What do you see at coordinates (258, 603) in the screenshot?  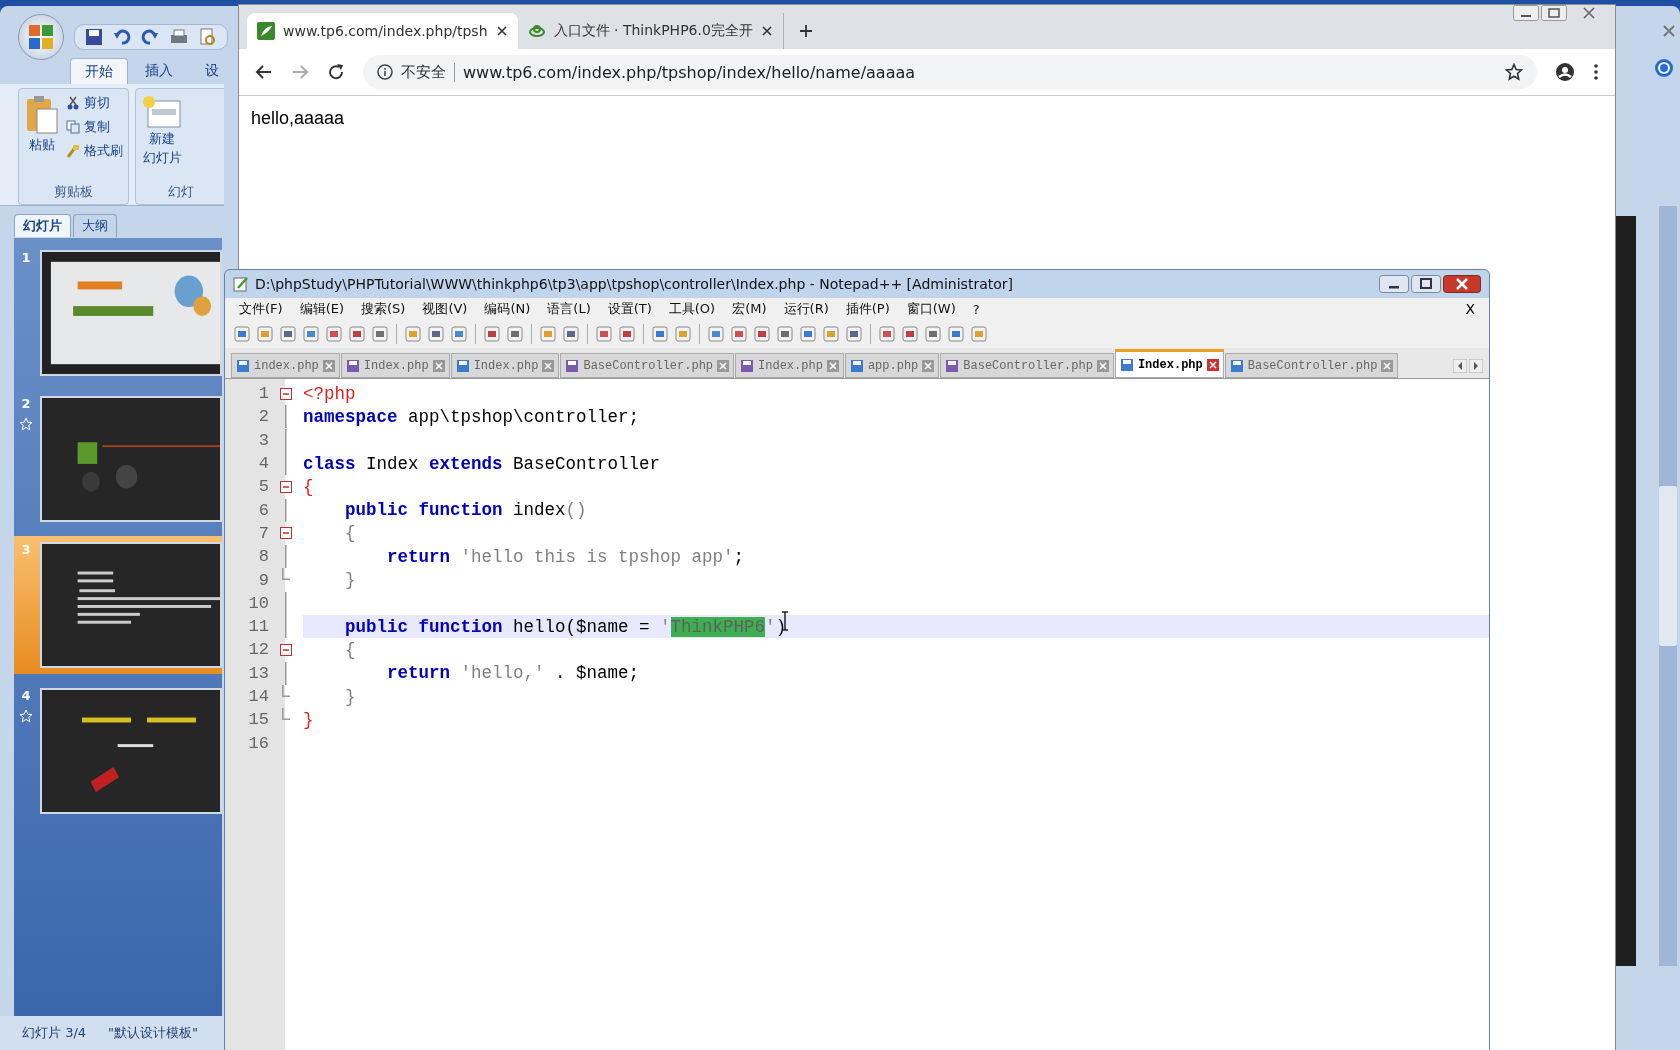 I see `line-number: 10` at bounding box center [258, 603].